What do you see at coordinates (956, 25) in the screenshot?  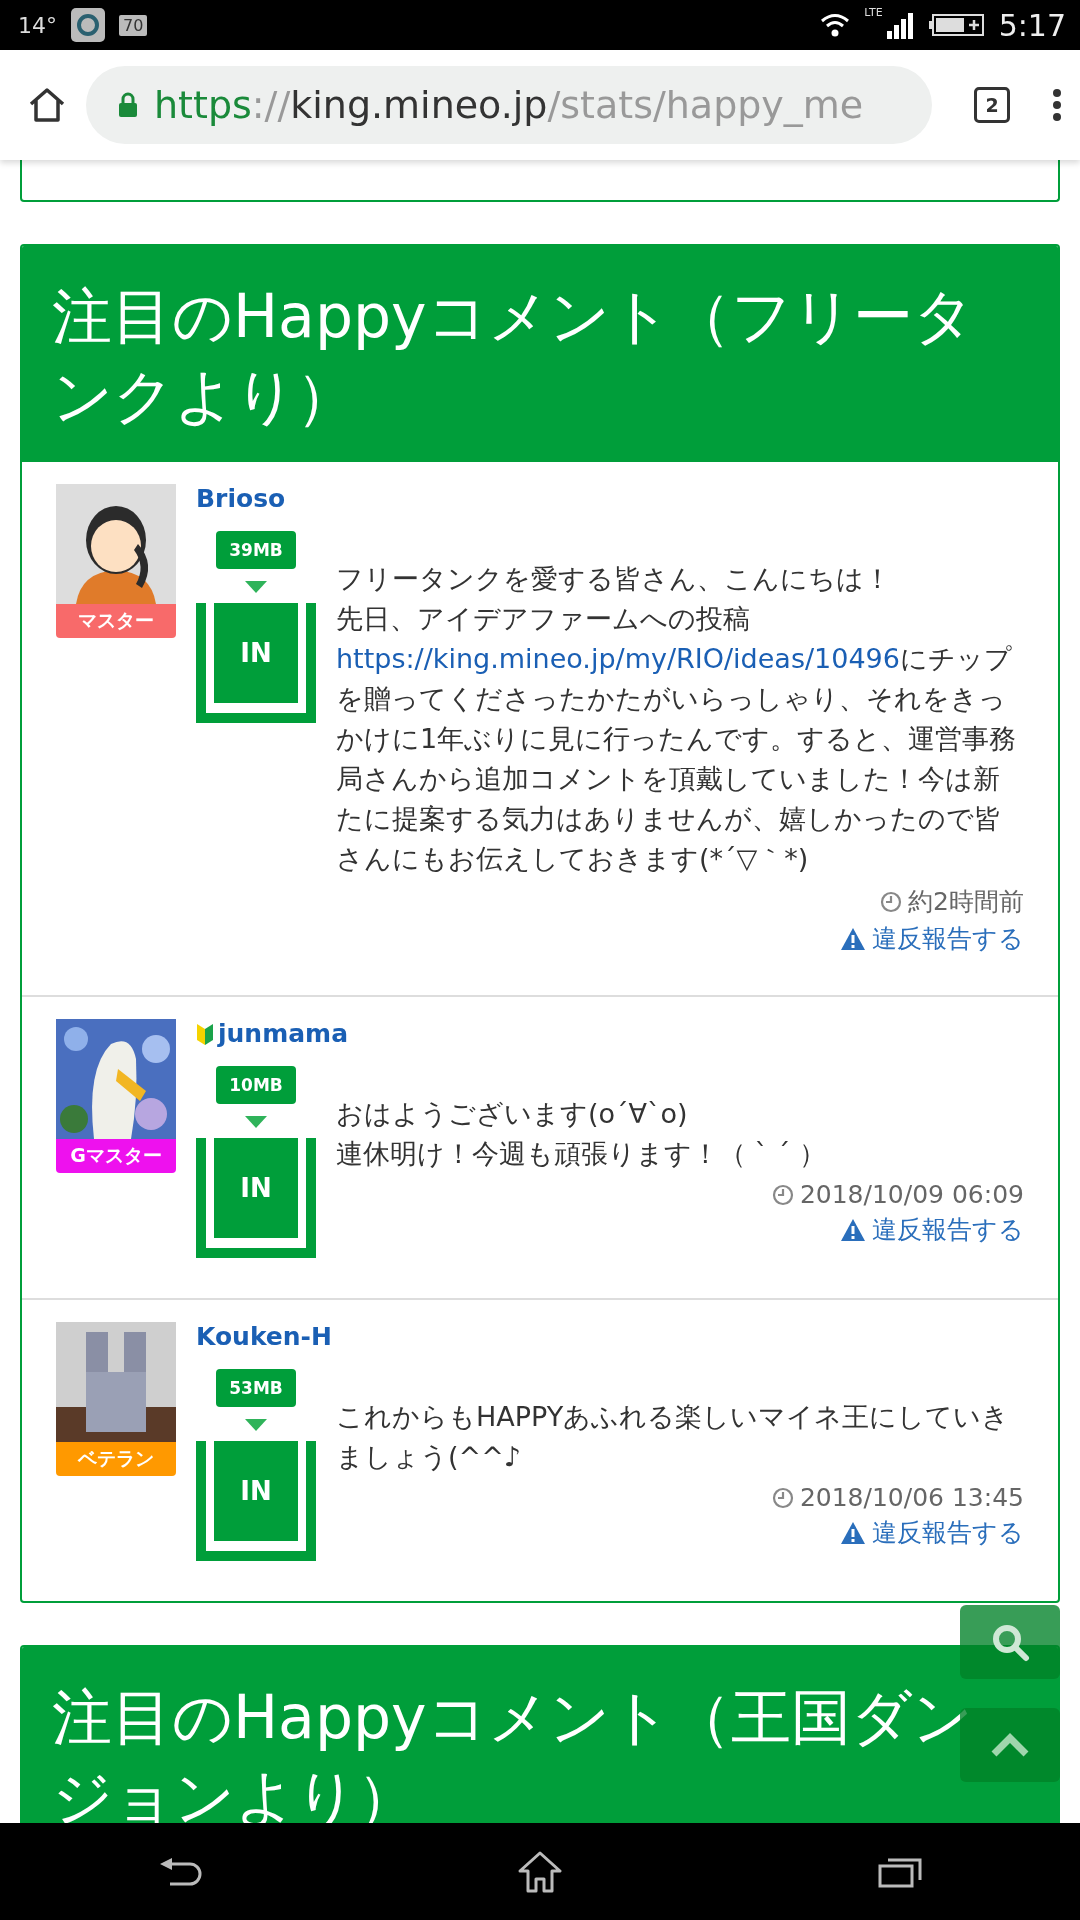 I see `battery-icon` at bounding box center [956, 25].